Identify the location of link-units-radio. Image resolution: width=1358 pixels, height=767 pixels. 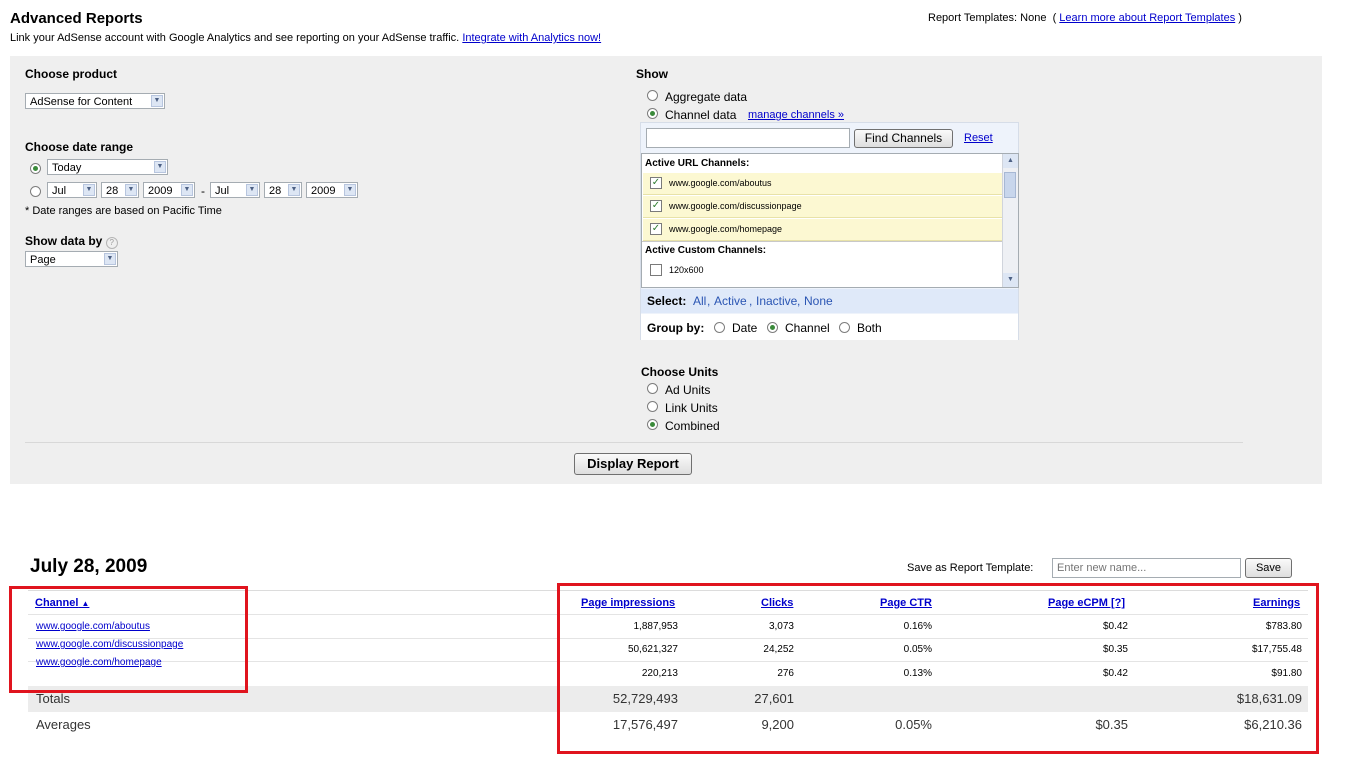
(652, 406).